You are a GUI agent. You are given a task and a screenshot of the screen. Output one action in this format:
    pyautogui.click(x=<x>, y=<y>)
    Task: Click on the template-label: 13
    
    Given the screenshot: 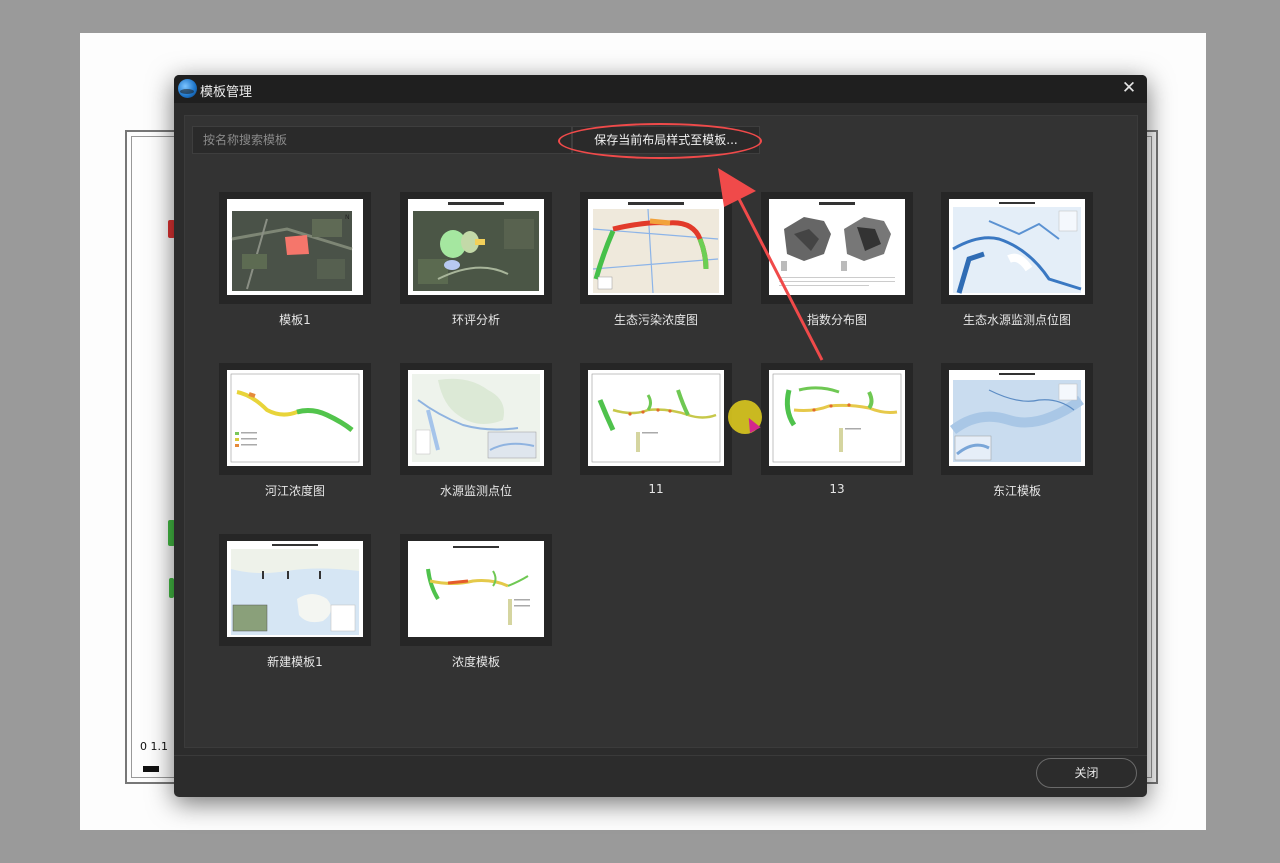 What is the action you would take?
    pyautogui.click(x=837, y=489)
    